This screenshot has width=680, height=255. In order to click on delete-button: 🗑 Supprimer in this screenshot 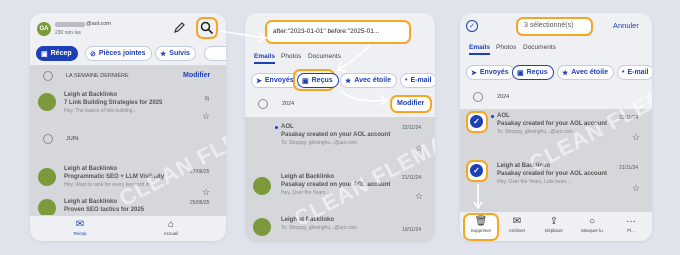, I will do `click(481, 224)`.